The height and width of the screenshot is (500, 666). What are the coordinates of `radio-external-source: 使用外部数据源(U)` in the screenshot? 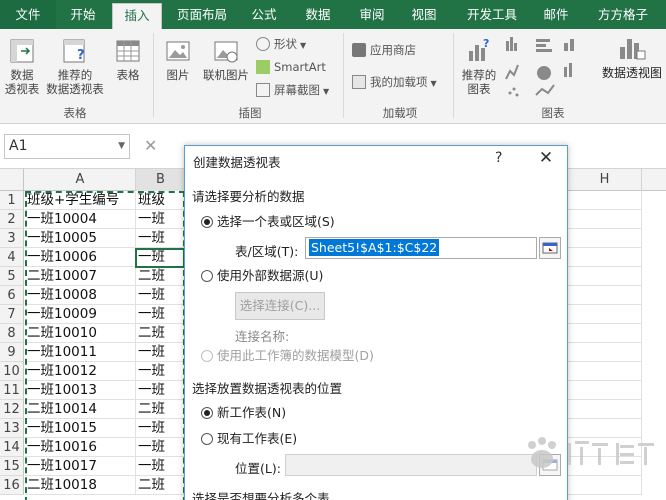 It's located at (262, 276).